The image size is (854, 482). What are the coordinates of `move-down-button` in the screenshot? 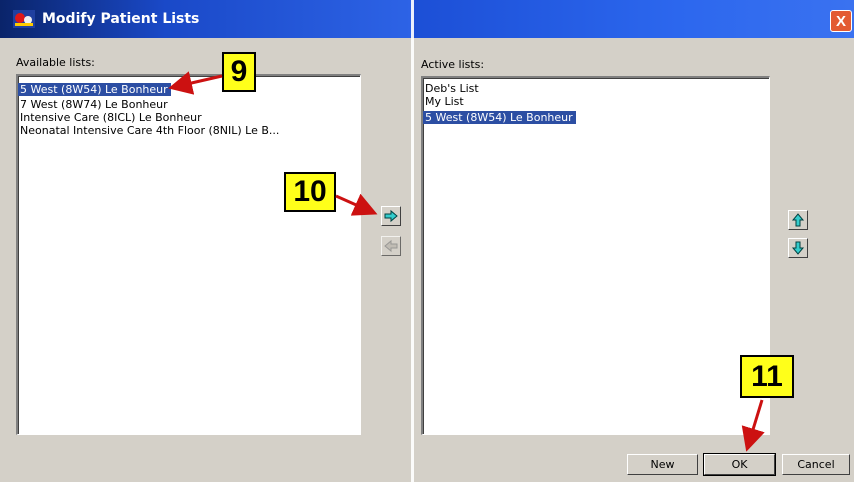 It's located at (798, 248).